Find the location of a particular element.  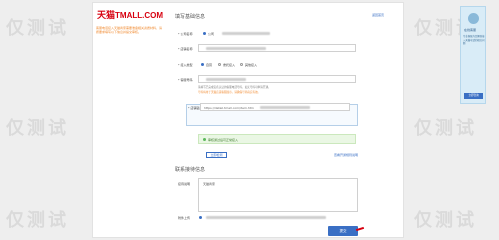

company-value-blur is located at coordinates (246, 33).